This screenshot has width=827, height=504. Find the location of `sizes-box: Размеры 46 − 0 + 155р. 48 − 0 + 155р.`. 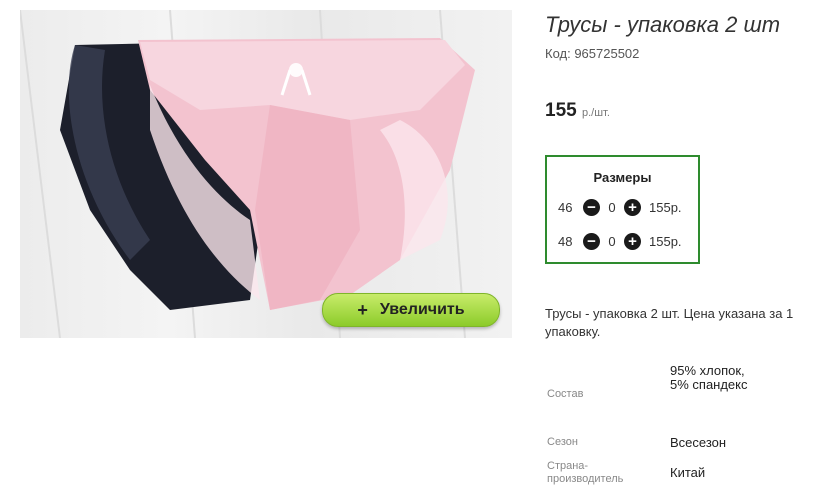

sizes-box: Размеры 46 − 0 + 155р. 48 − 0 + 155р. is located at coordinates (622, 209).